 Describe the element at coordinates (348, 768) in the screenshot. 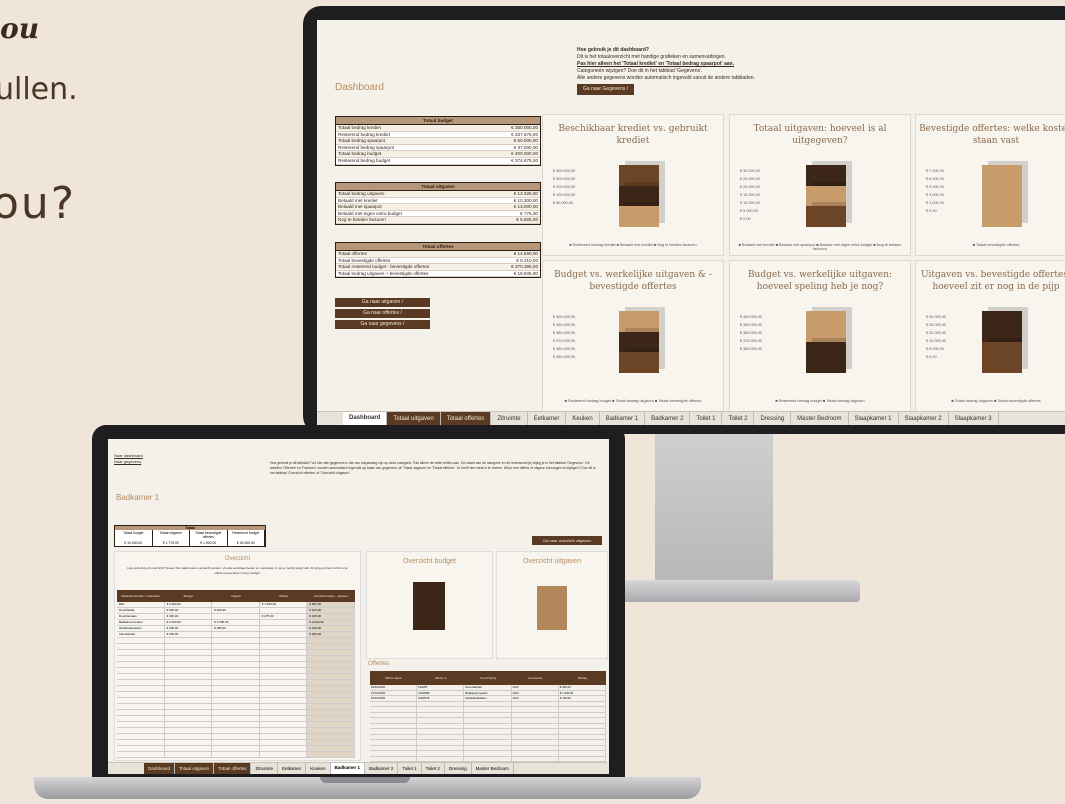

I see `tab-badkamer-1: Badkamer 1` at that location.